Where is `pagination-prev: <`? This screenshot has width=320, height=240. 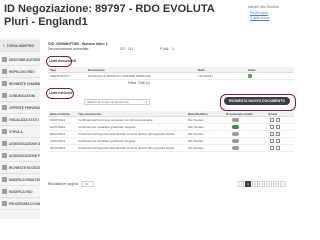 pagination-prev: < is located at coordinates (241, 184).